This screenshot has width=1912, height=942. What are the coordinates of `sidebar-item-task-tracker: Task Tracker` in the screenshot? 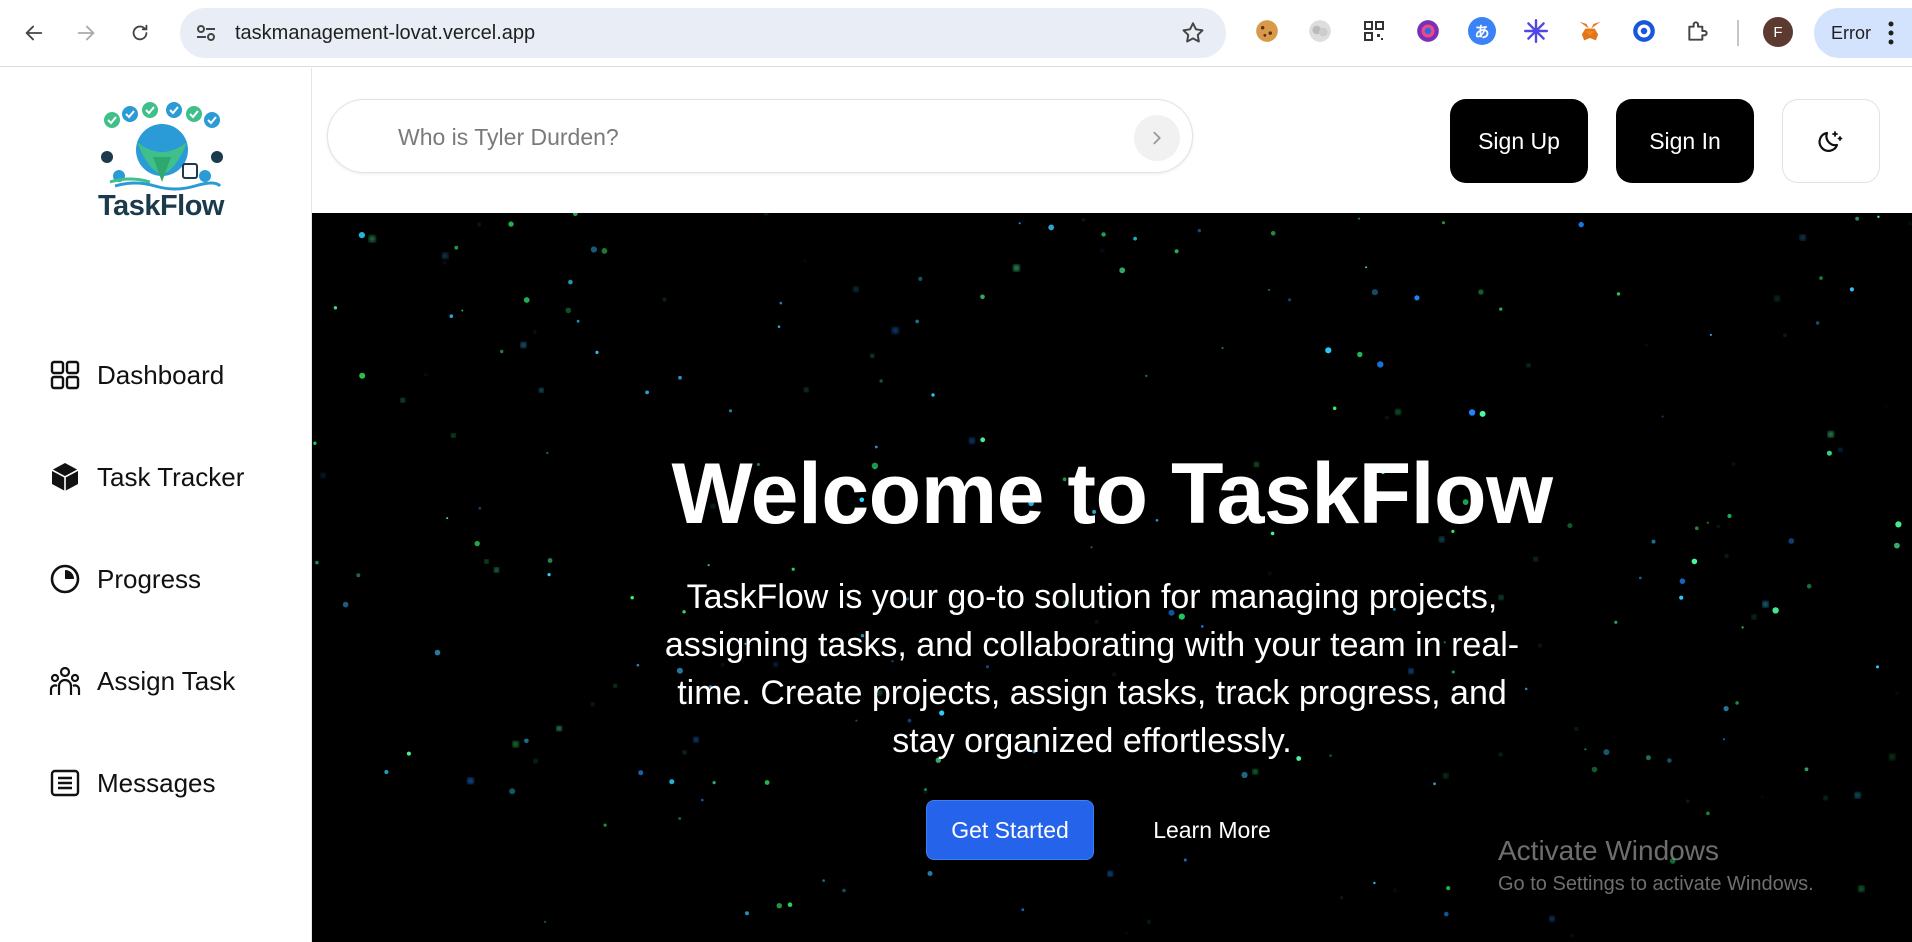 It's located at (146, 477).